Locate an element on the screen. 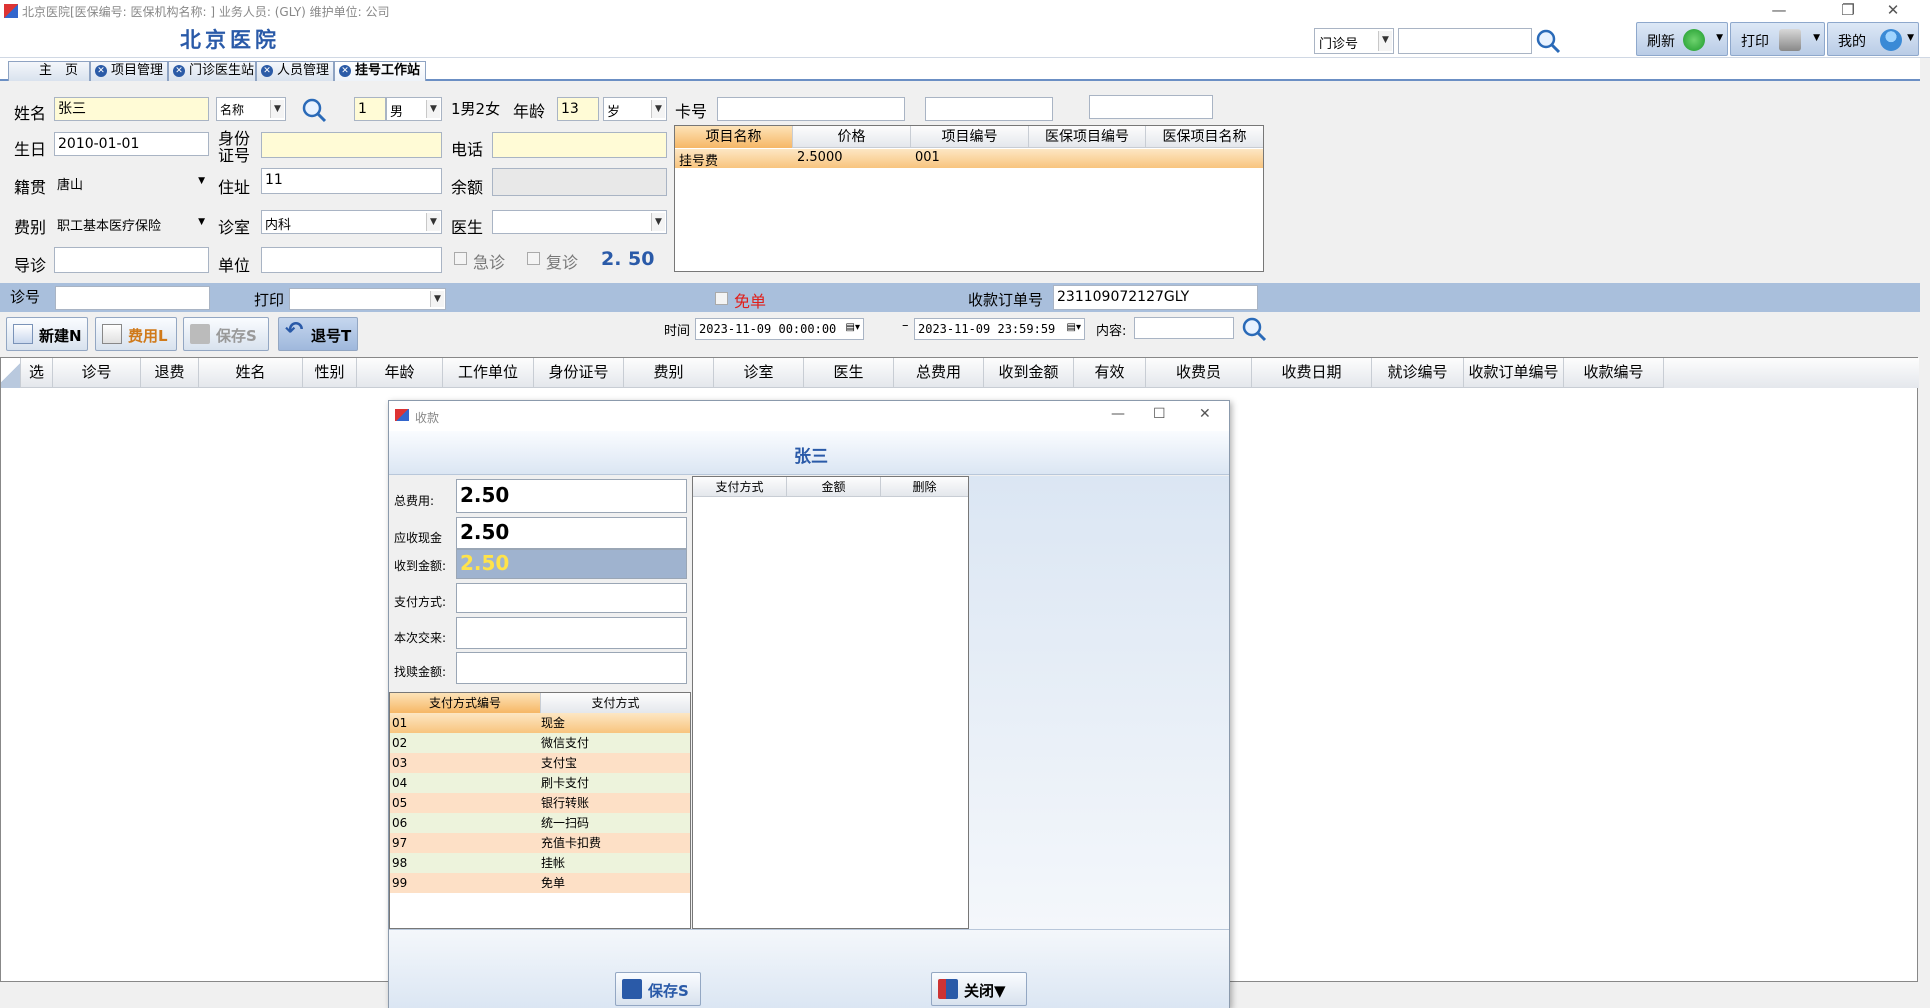  content-input is located at coordinates (1184, 328).